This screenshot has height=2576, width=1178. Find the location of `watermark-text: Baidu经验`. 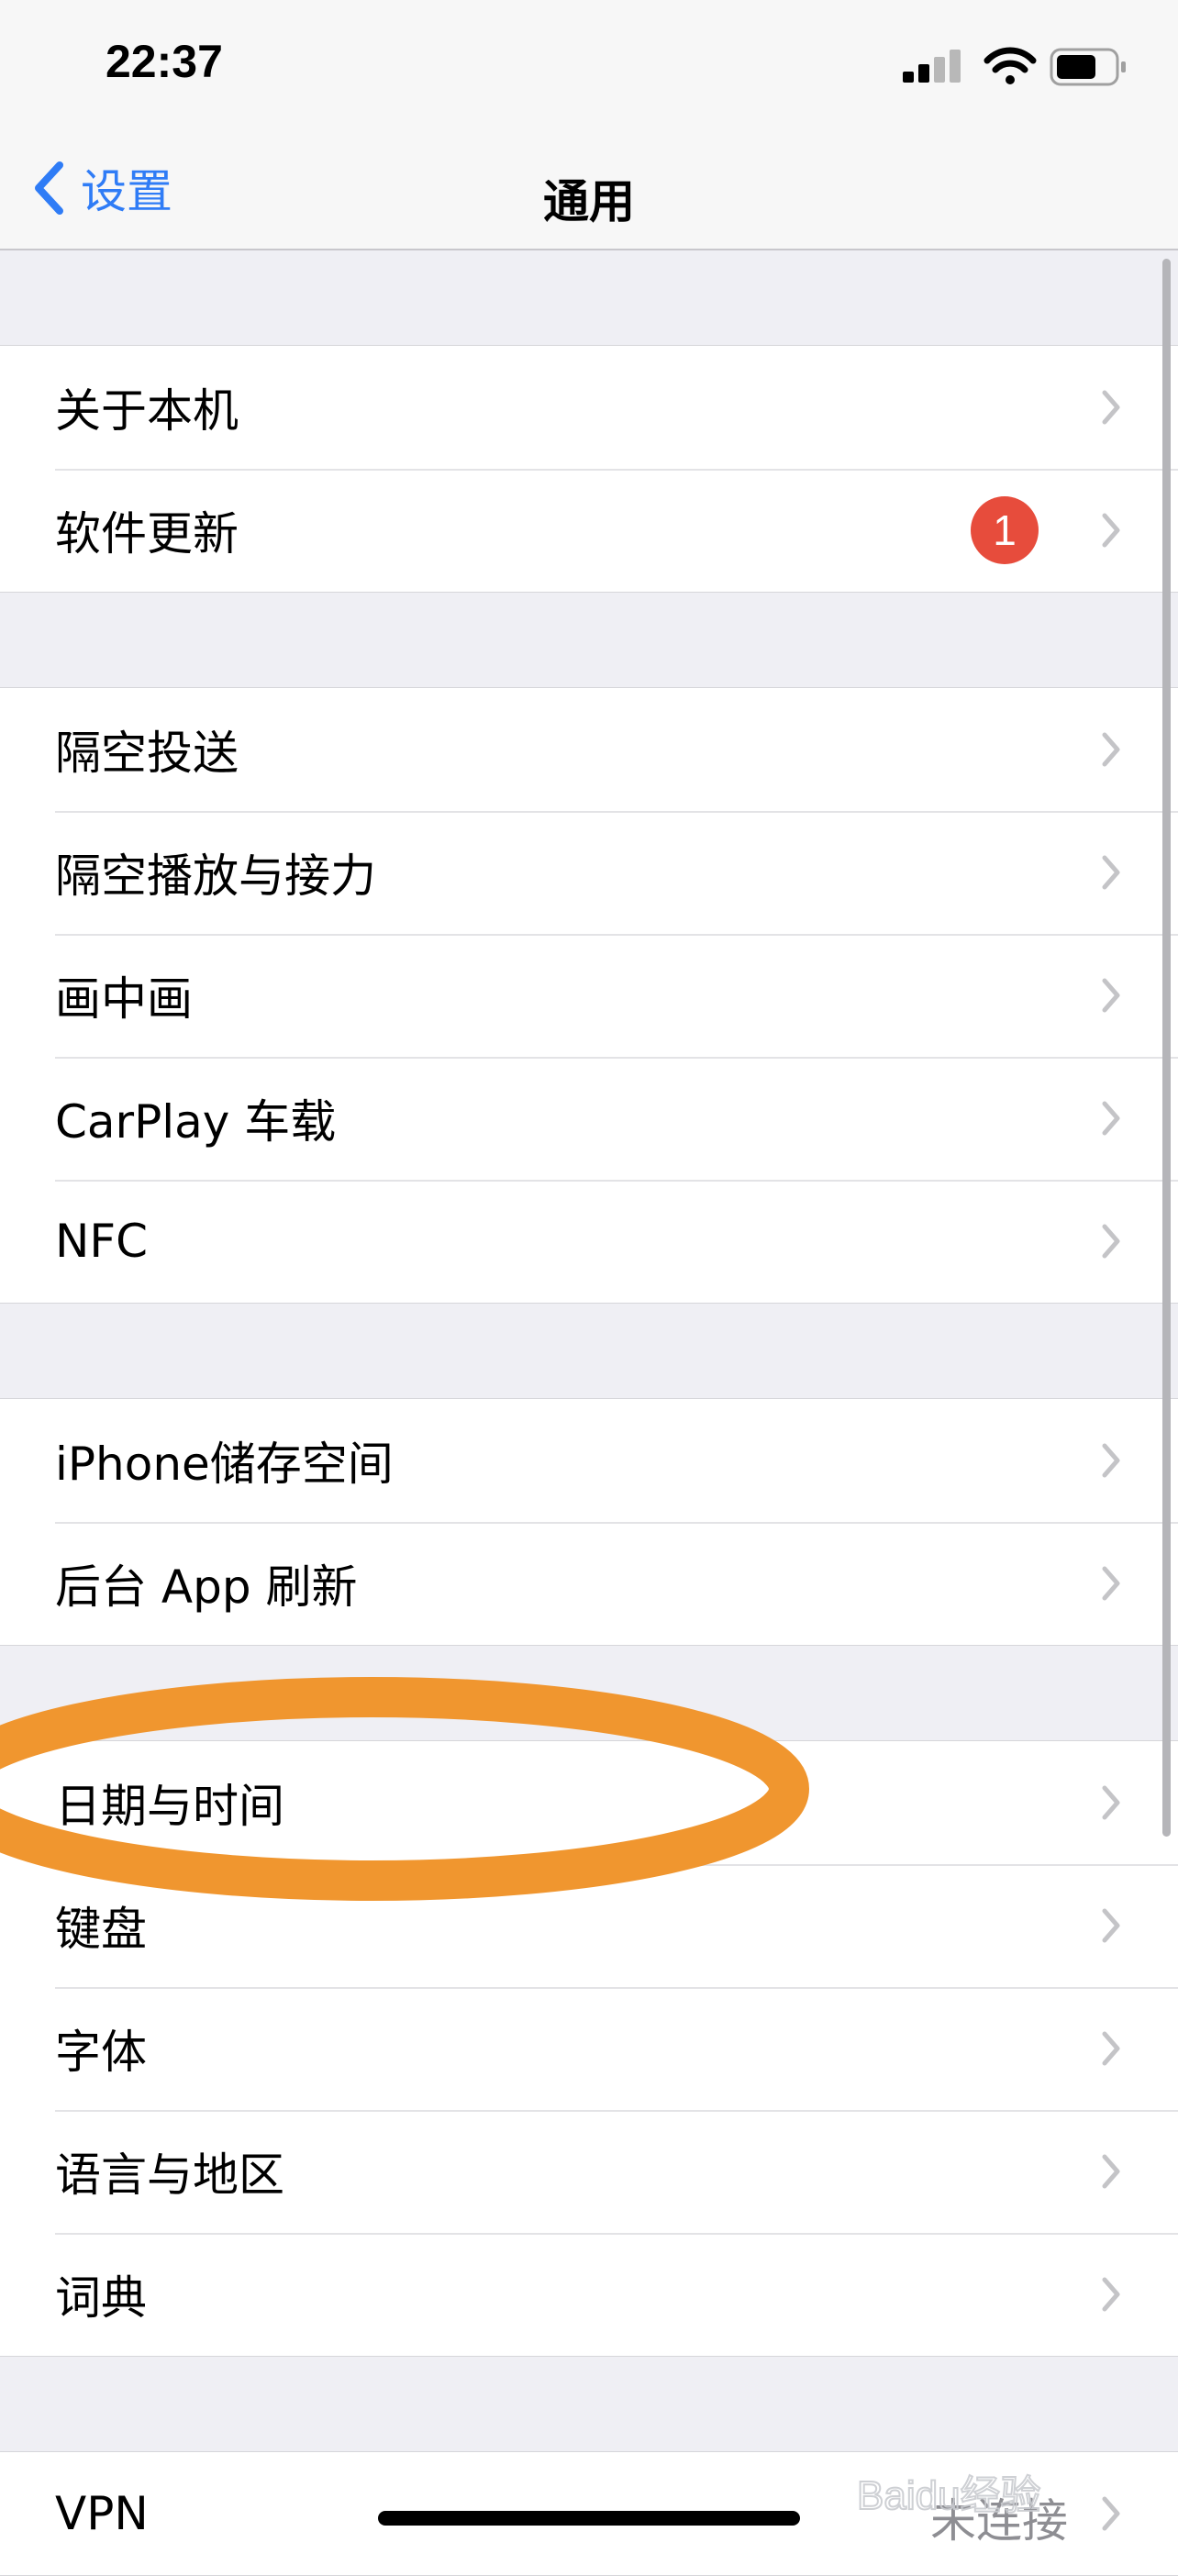

watermark-text: Baidu经验 is located at coordinates (949, 2495).